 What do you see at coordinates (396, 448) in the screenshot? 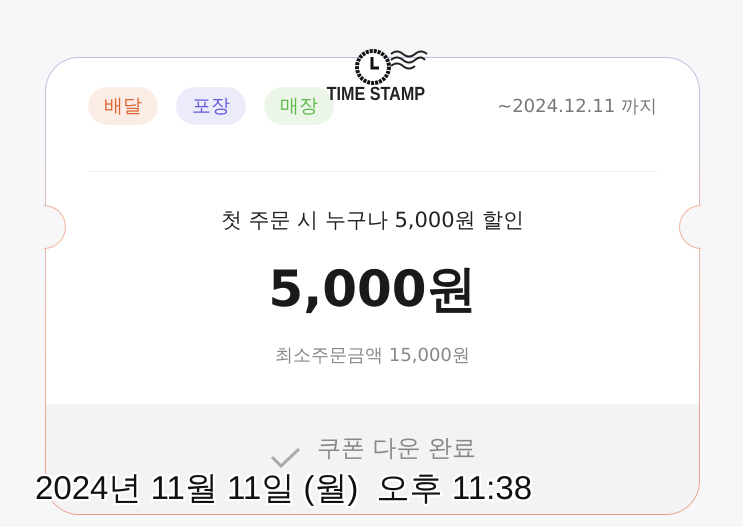
I see `download-status-label: 쿠폰 다운 완료` at bounding box center [396, 448].